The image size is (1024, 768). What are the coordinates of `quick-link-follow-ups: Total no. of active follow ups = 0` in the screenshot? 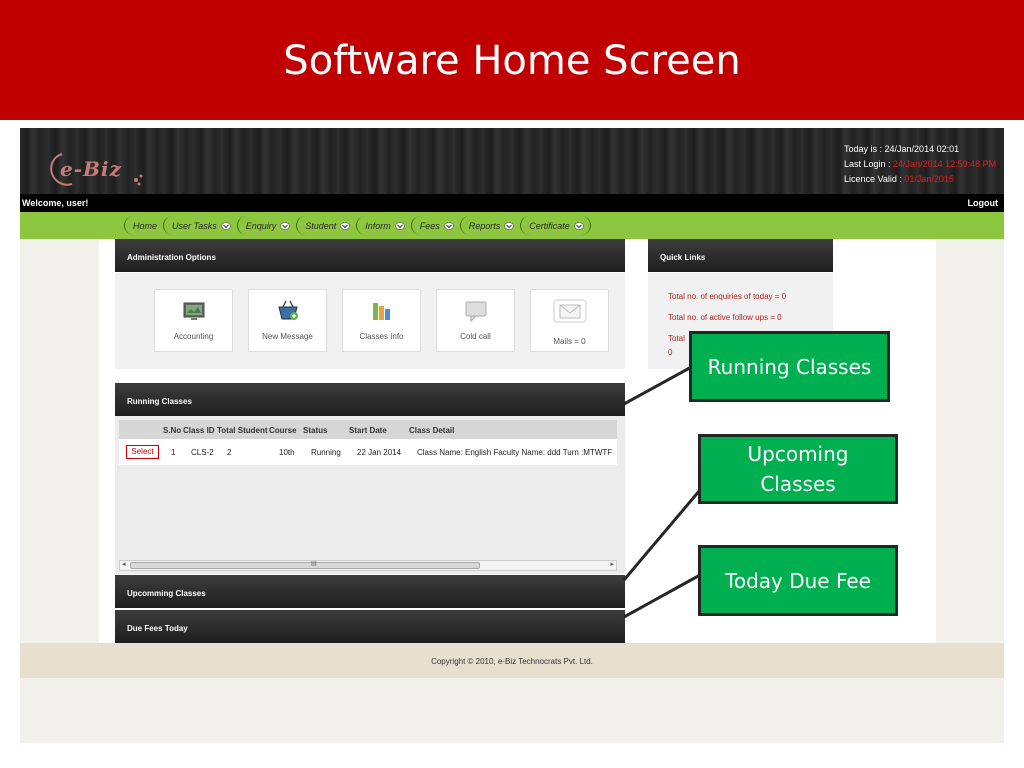 It's located at (725, 317).